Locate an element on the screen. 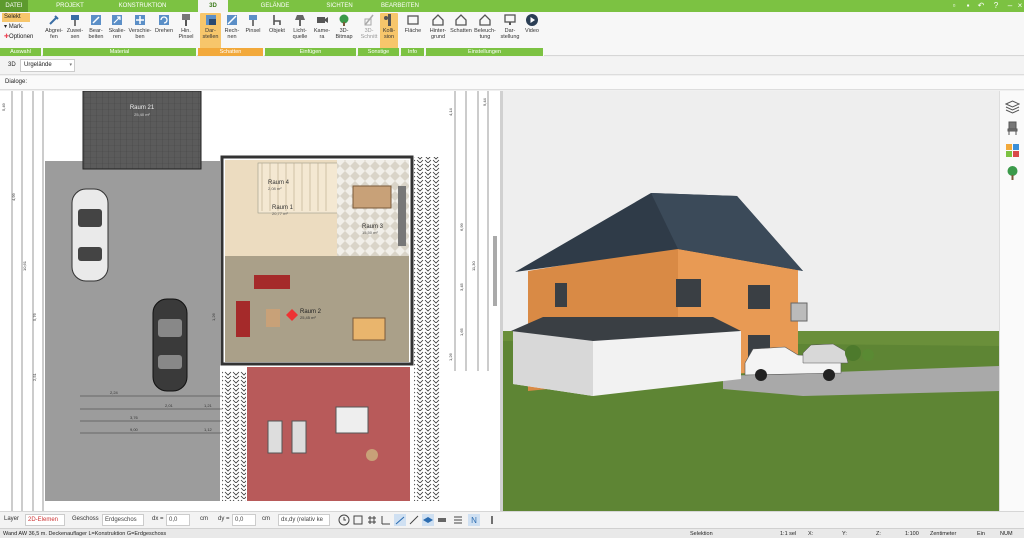  material-palette-icon is located at coordinates (1012, 150).